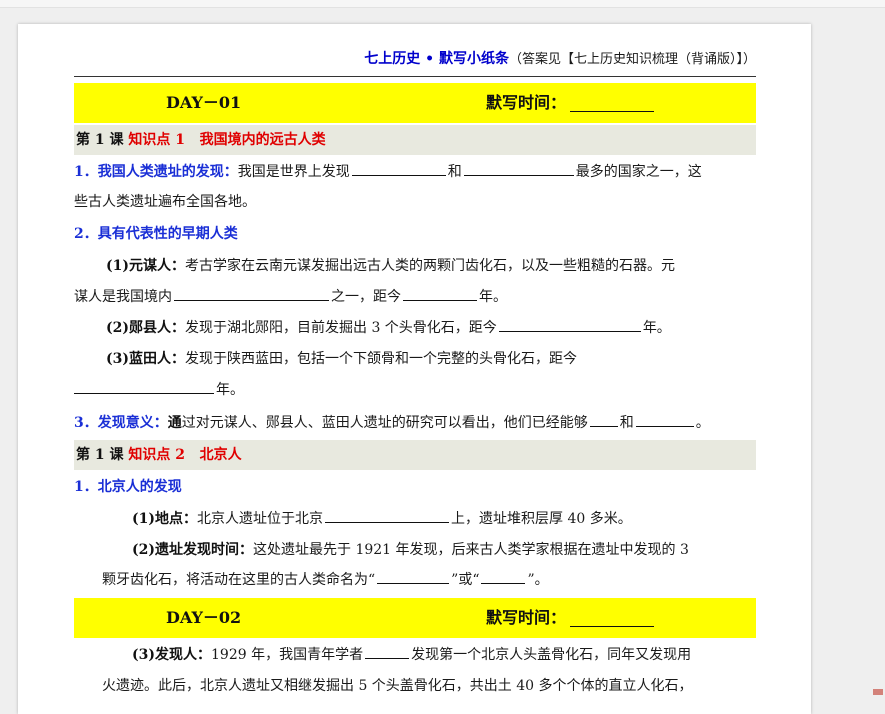 The width and height of the screenshot is (885, 714). I want to click on text: 我国是世界上发现, so click(293, 172).